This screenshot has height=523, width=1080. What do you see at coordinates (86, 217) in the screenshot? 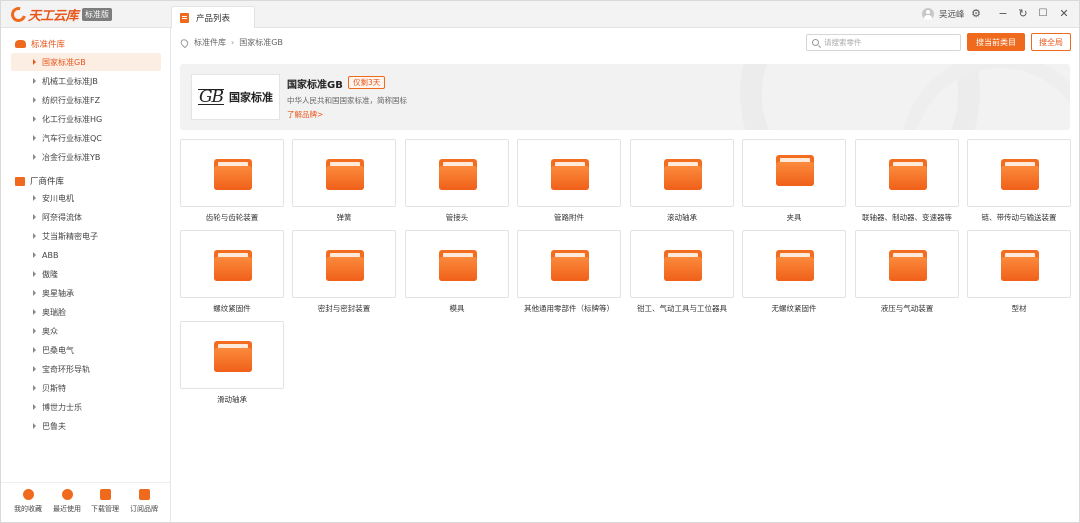
I see `sidebar-item-vendor: 阿奈得流体` at bounding box center [86, 217].